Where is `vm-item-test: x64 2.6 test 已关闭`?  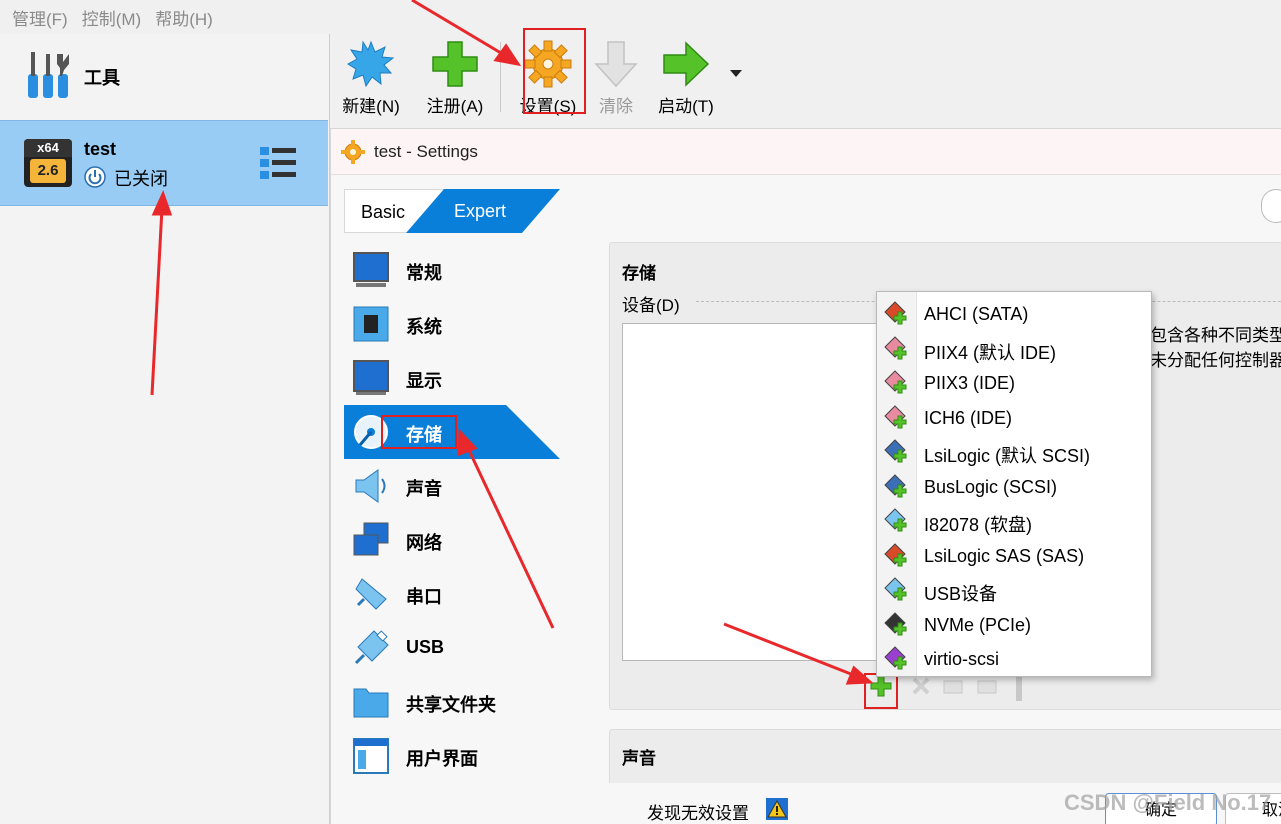
vm-item-test: x64 2.6 test 已关闭 is located at coordinates (164, 163).